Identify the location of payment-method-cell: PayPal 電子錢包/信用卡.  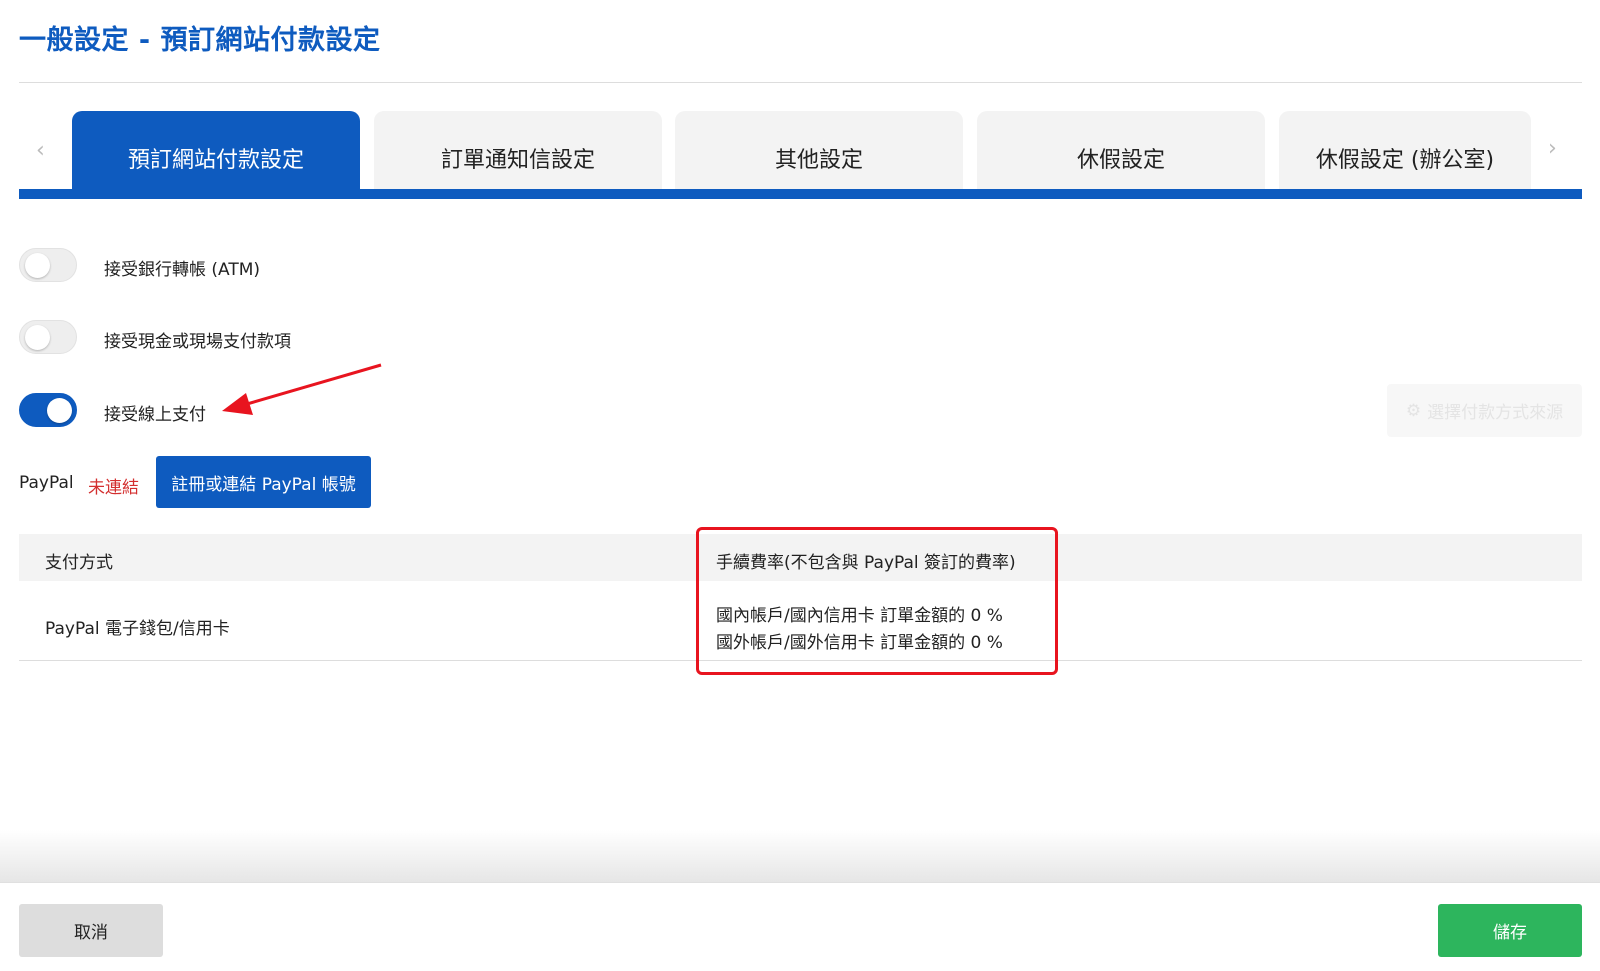
(137, 629).